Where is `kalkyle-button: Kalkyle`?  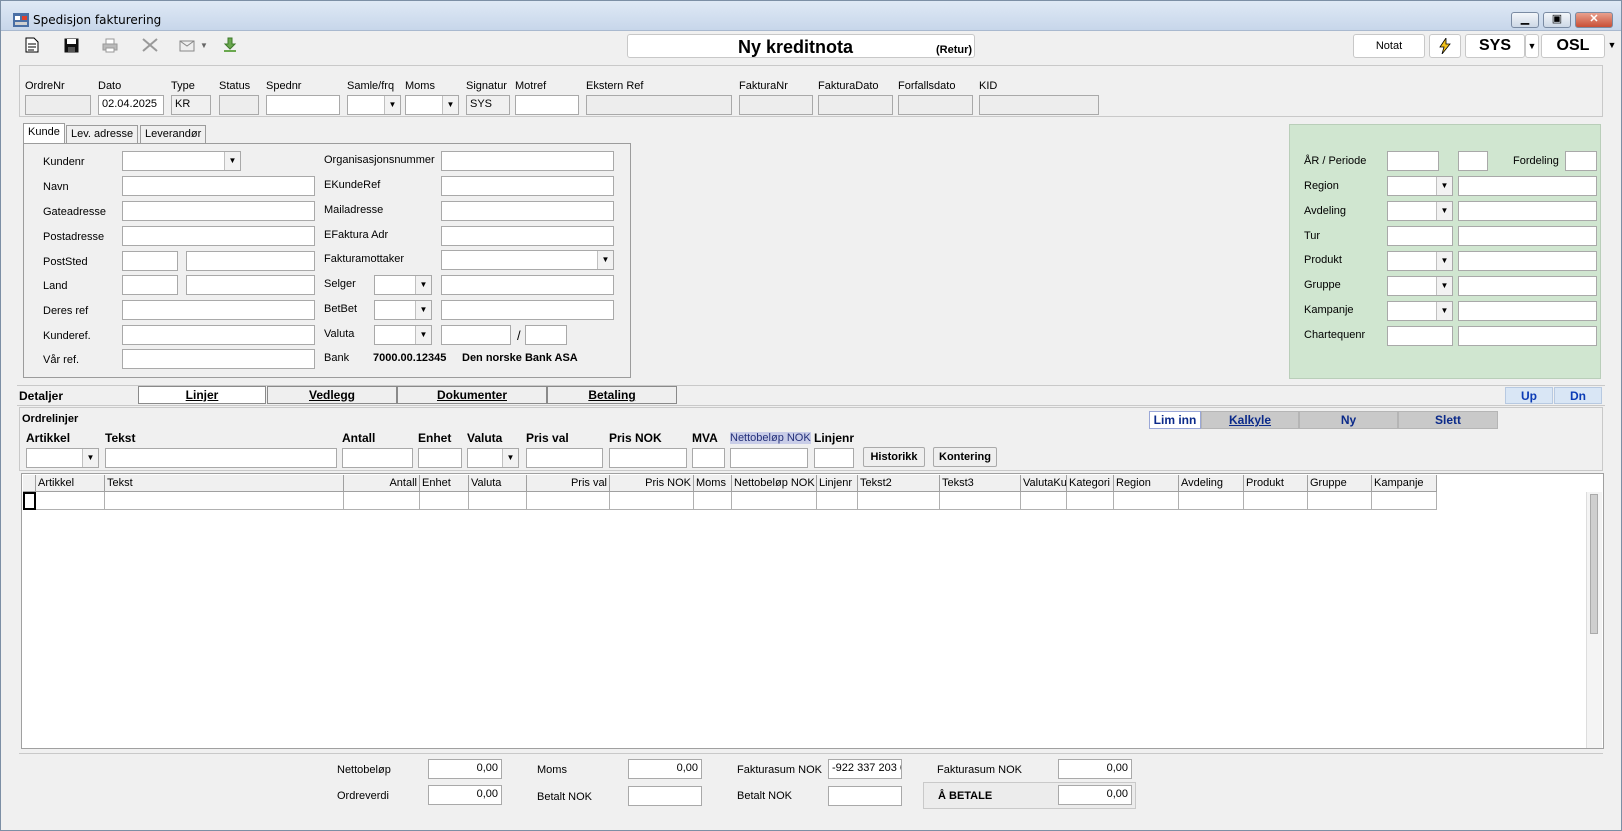
kalkyle-button: Kalkyle is located at coordinates (1250, 420).